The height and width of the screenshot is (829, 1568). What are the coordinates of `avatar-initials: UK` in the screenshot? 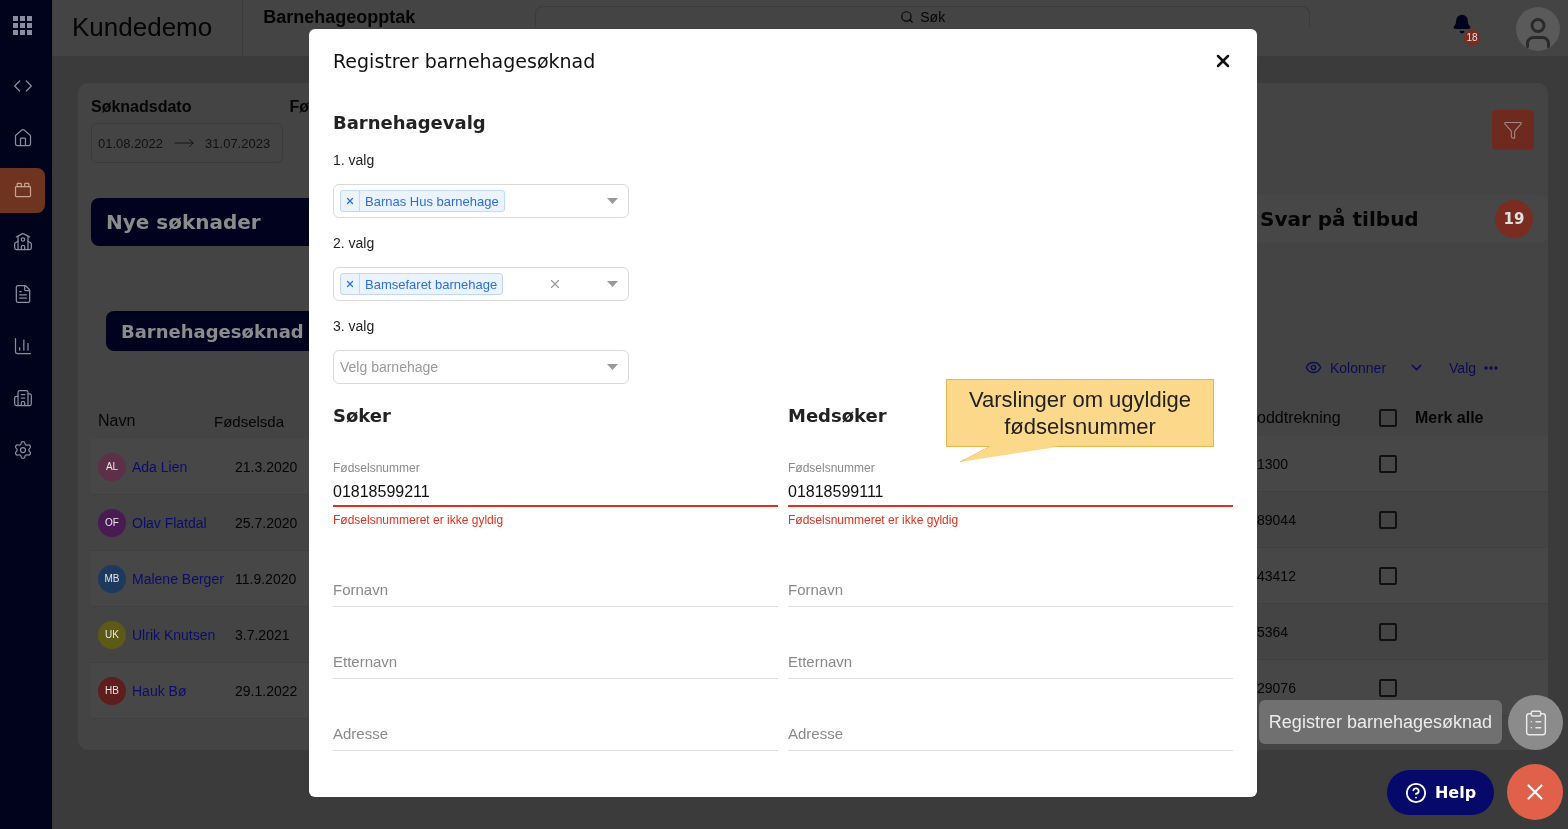 It's located at (112, 634).